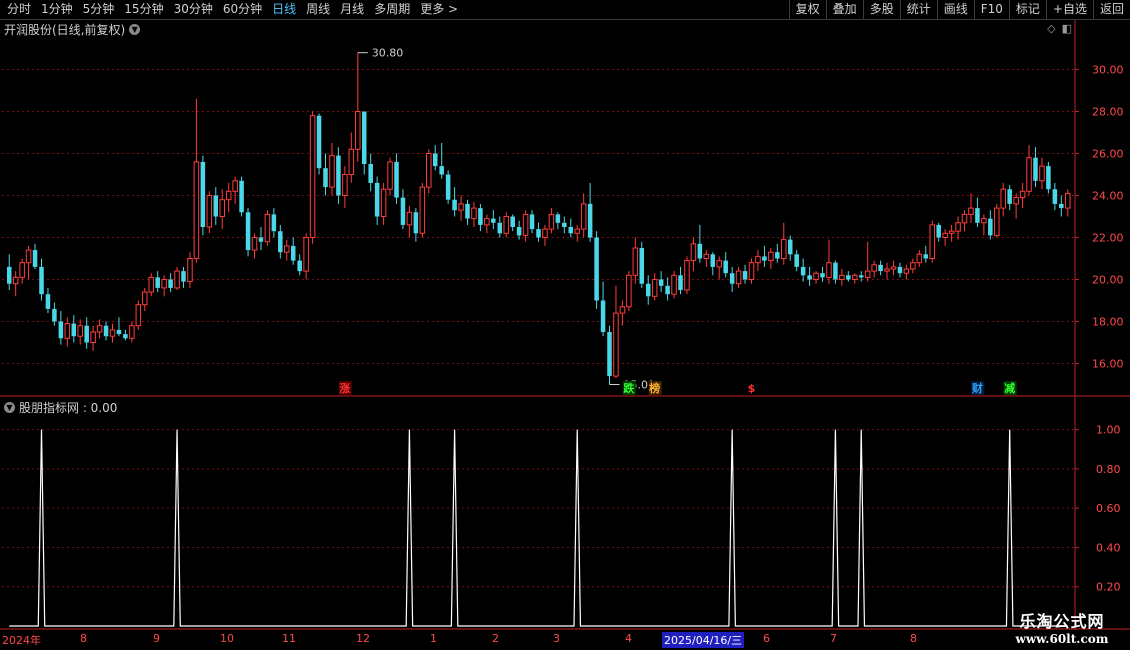 The image size is (1130, 650). What do you see at coordinates (977, 388) in the screenshot?
I see `event-marker-4: 财` at bounding box center [977, 388].